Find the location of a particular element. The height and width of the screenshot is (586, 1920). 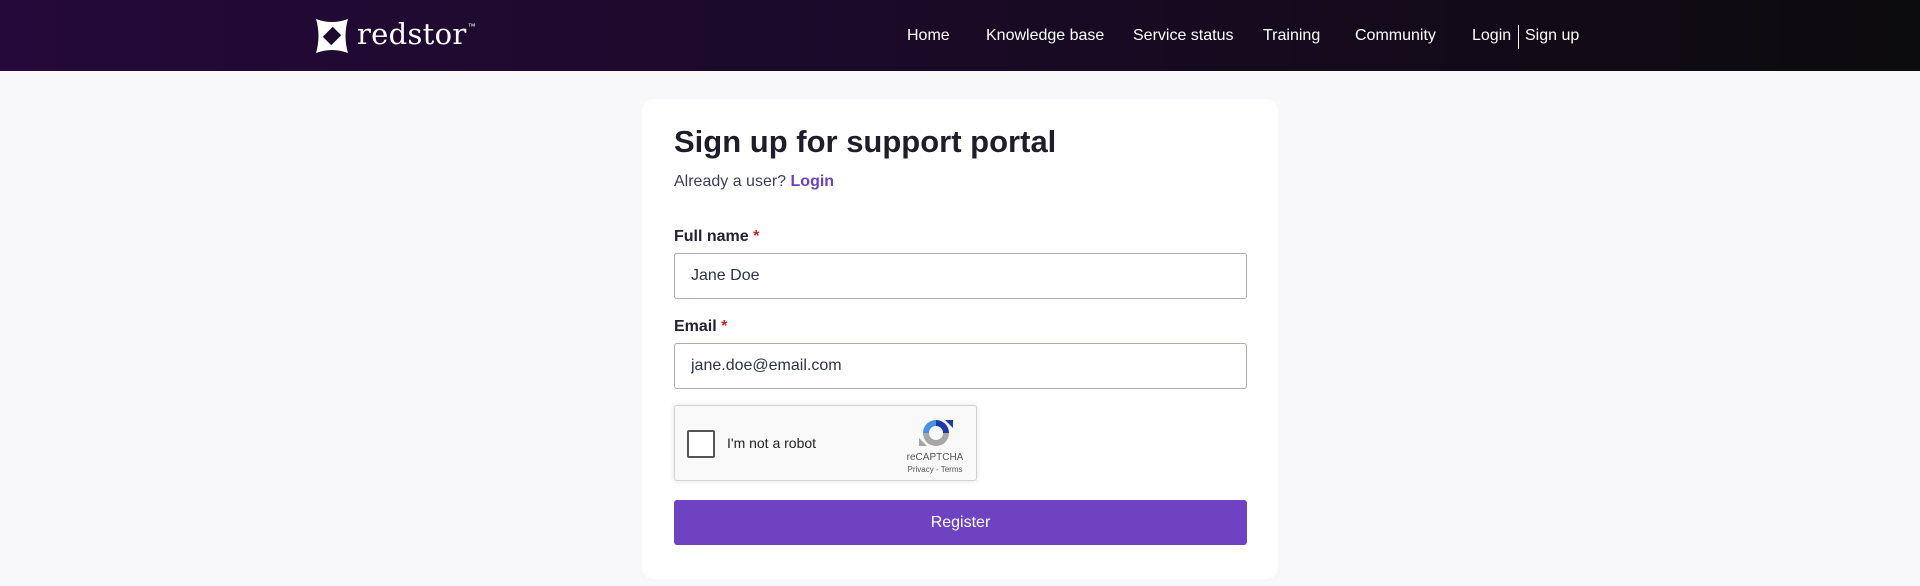

page-title: Sign up for support portal is located at coordinates (865, 141).